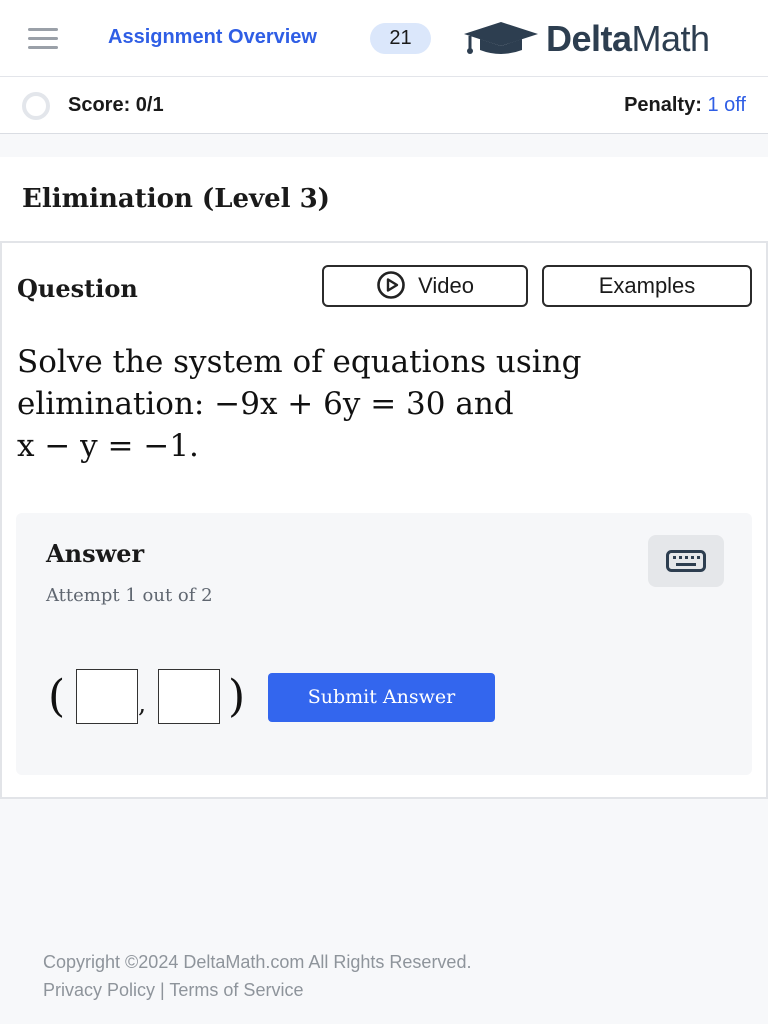 Image resolution: width=768 pixels, height=1024 pixels. What do you see at coordinates (57, 696) in the screenshot?
I see `open-paren: (` at bounding box center [57, 696].